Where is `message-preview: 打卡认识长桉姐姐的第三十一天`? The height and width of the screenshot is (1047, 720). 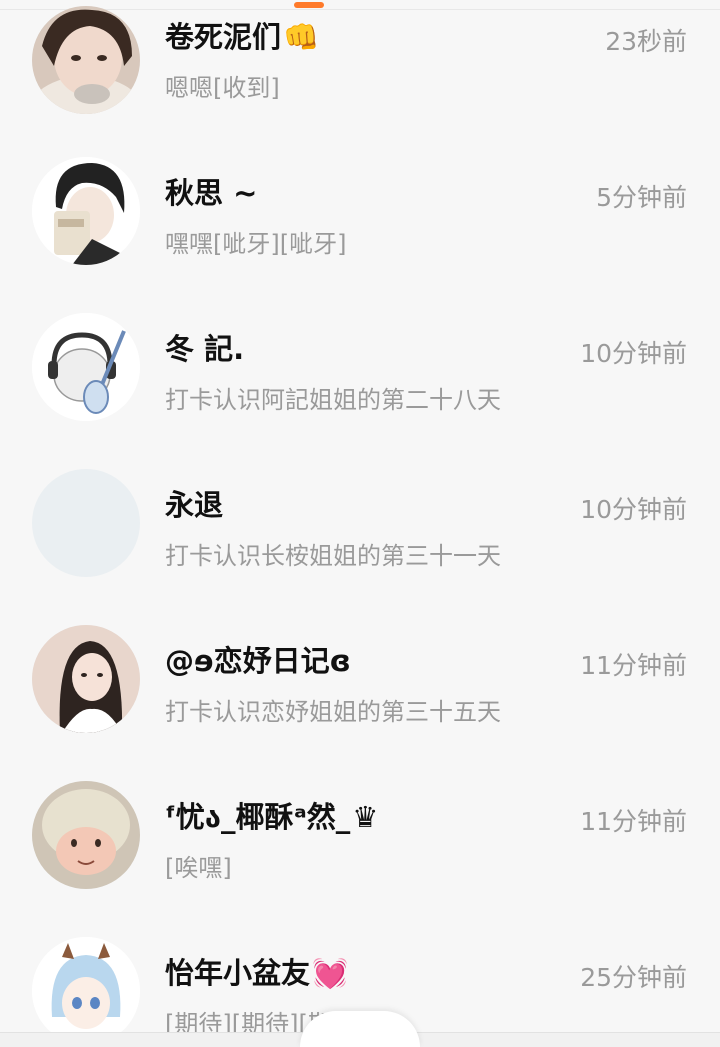 message-preview: 打卡认识长桉姐姐的第三十一天 is located at coordinates (333, 556).